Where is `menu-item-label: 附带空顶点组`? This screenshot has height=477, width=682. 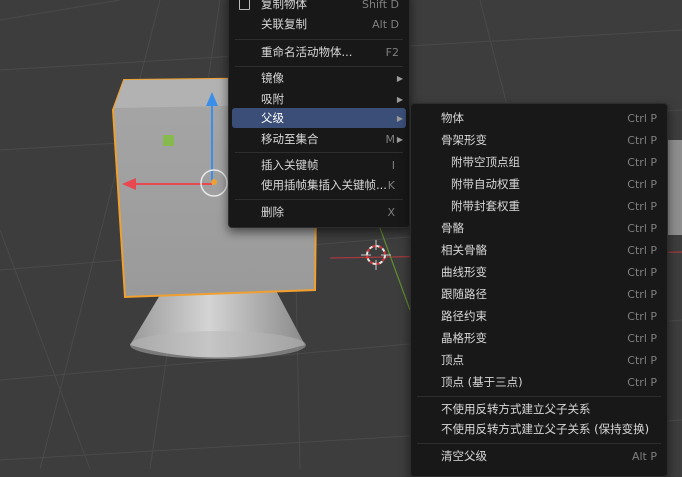
menu-item-label: 附带空顶点组 is located at coordinates (485, 162).